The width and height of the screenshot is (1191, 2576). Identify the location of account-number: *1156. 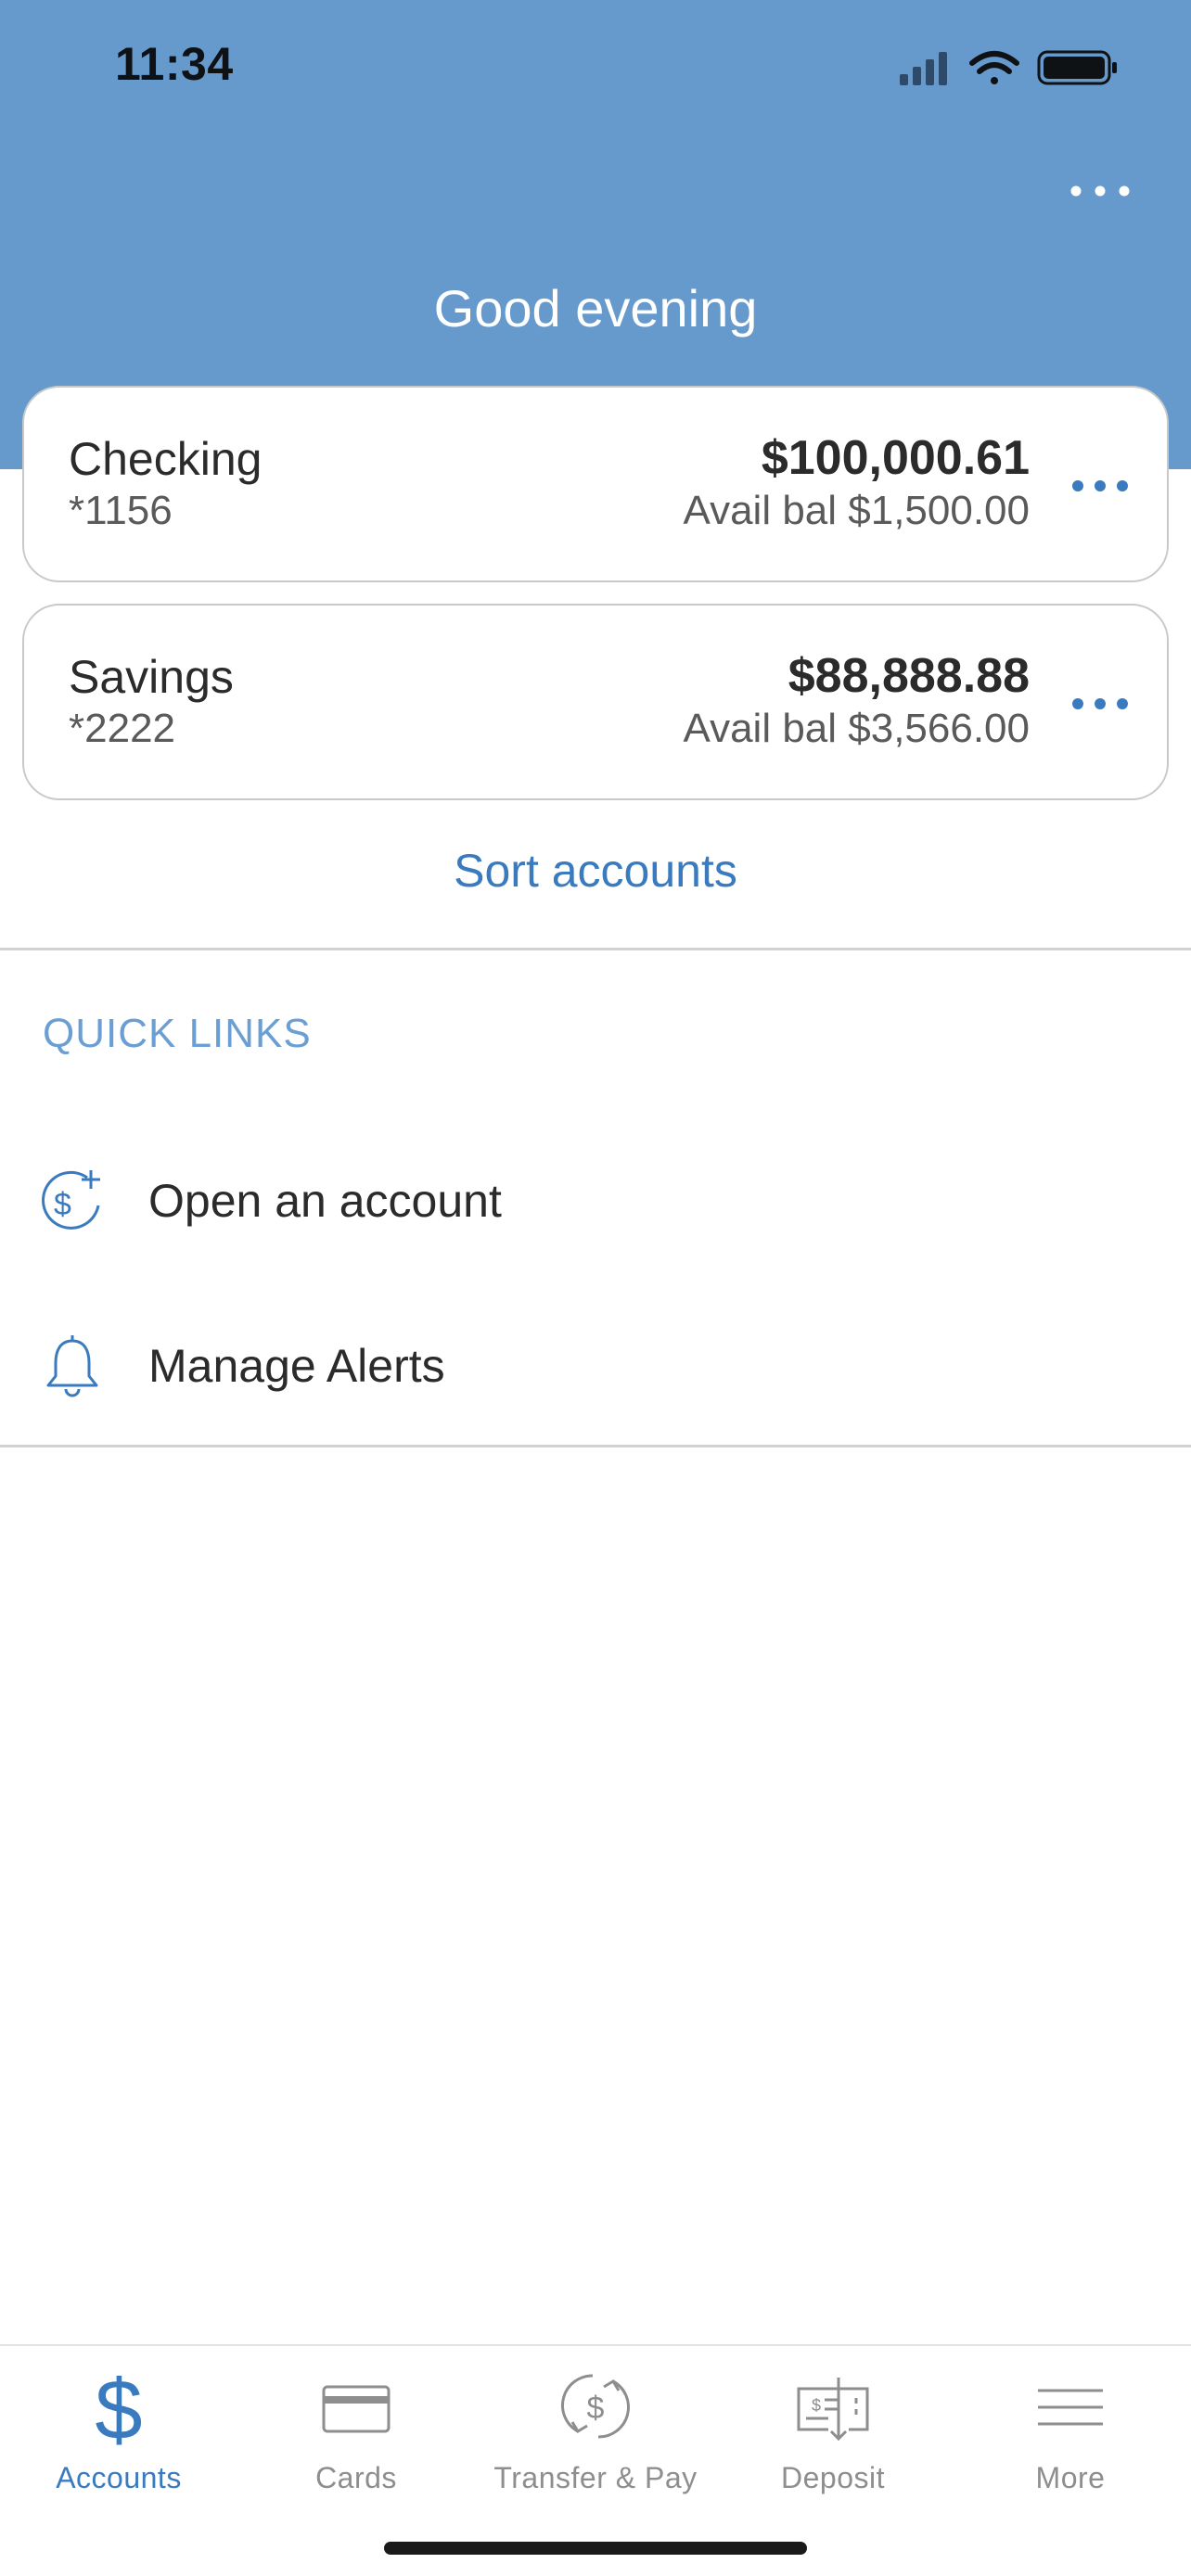
(121, 511).